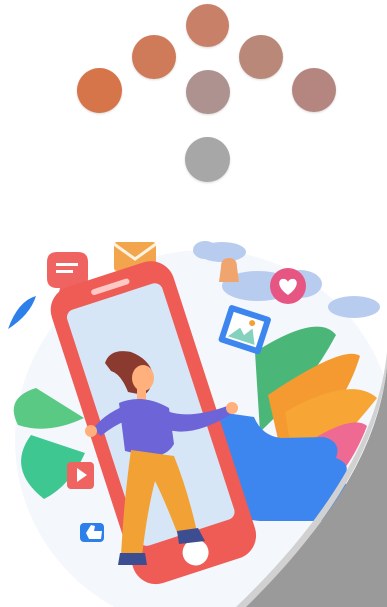  What do you see at coordinates (80, 475) in the screenshot?
I see `play-video-icon` at bounding box center [80, 475].